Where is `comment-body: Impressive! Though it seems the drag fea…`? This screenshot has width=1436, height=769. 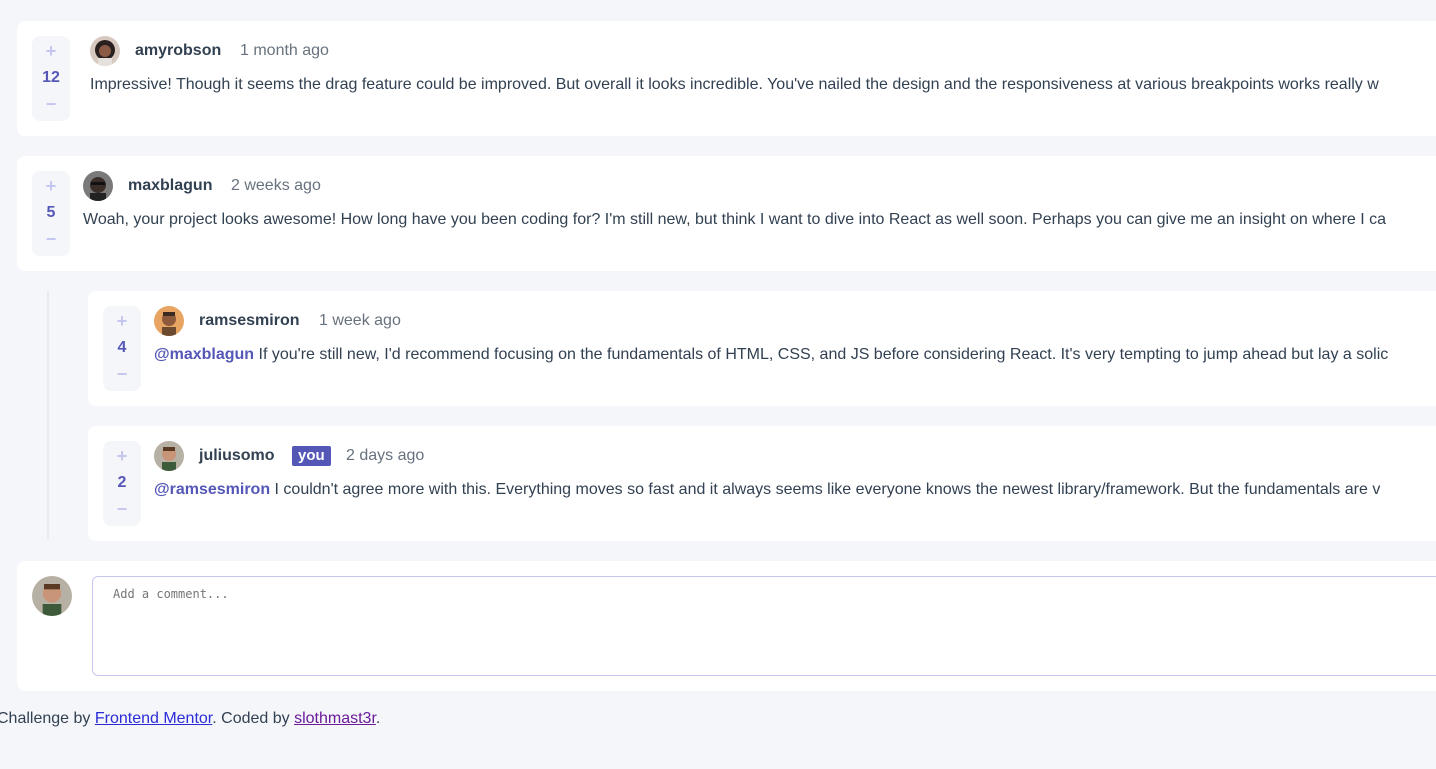 comment-body: Impressive! Though it seems the drag fea… is located at coordinates (734, 84).